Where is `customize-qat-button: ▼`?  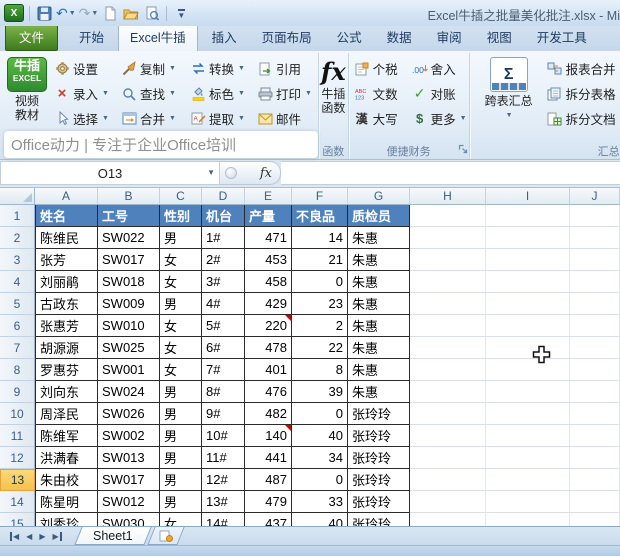
customize-qat-button: ▼ is located at coordinates (181, 13).